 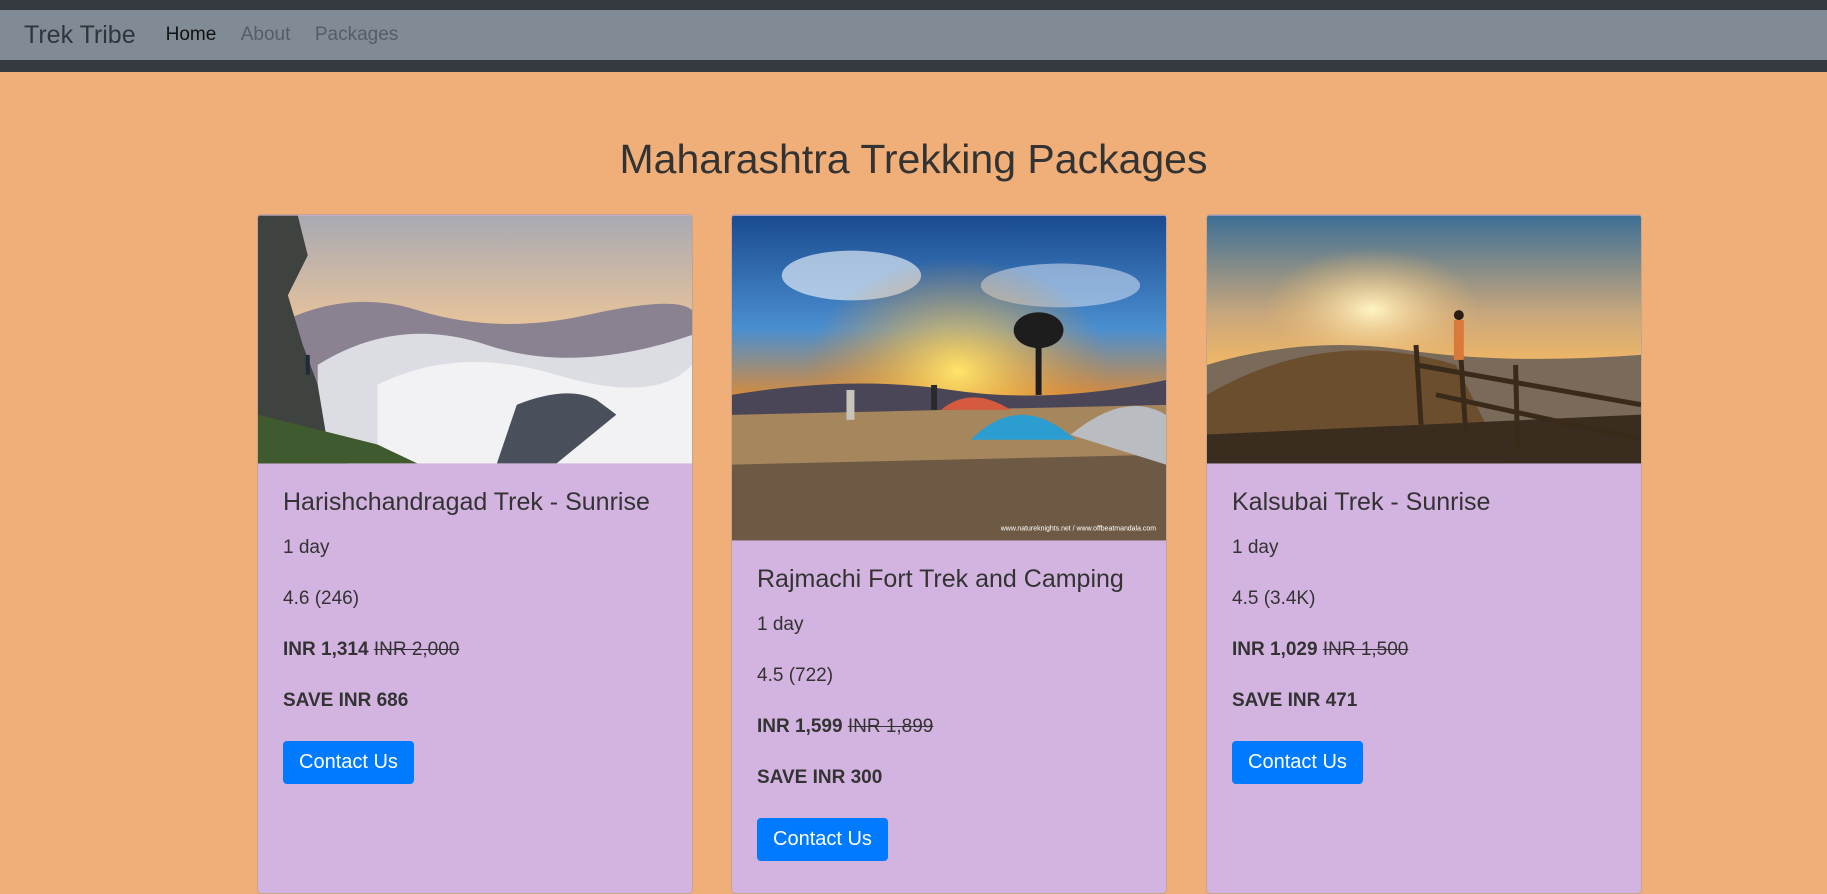 What do you see at coordinates (475, 339) in the screenshot?
I see `package-image-harishchandragad` at bounding box center [475, 339].